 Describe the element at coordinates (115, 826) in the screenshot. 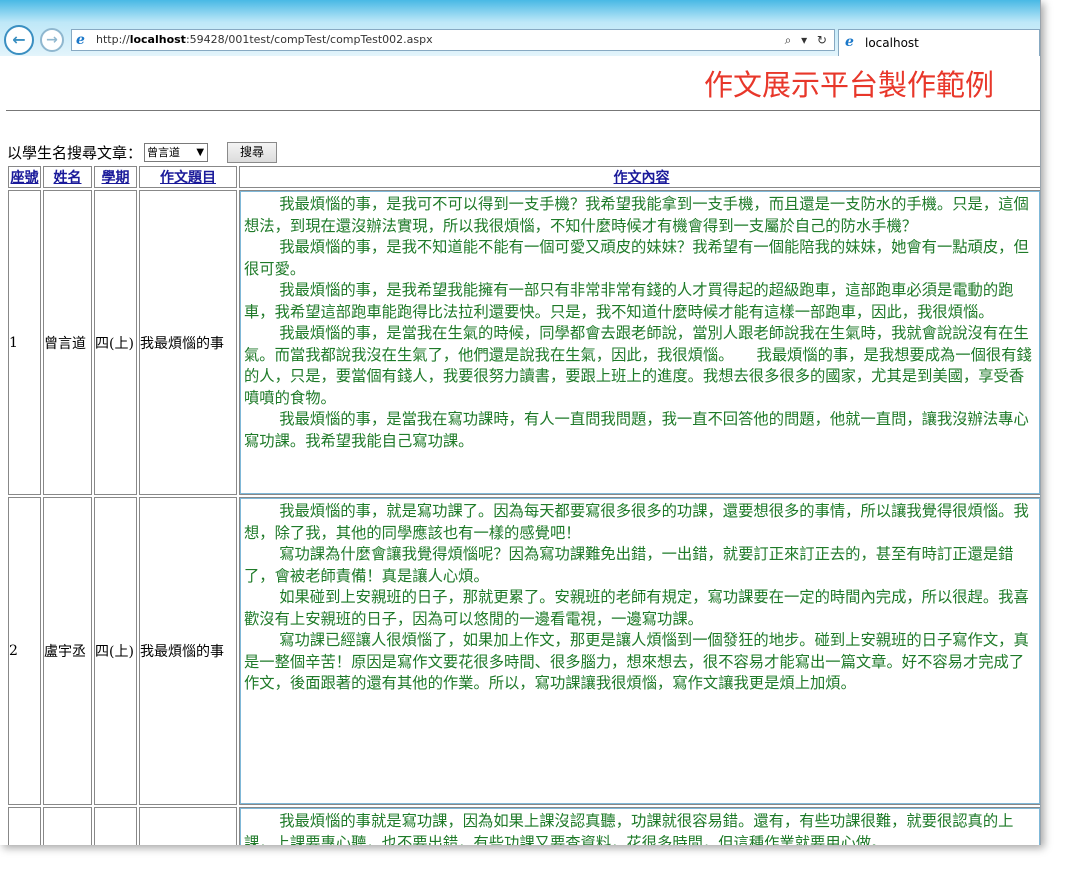

I see `term-cell` at that location.